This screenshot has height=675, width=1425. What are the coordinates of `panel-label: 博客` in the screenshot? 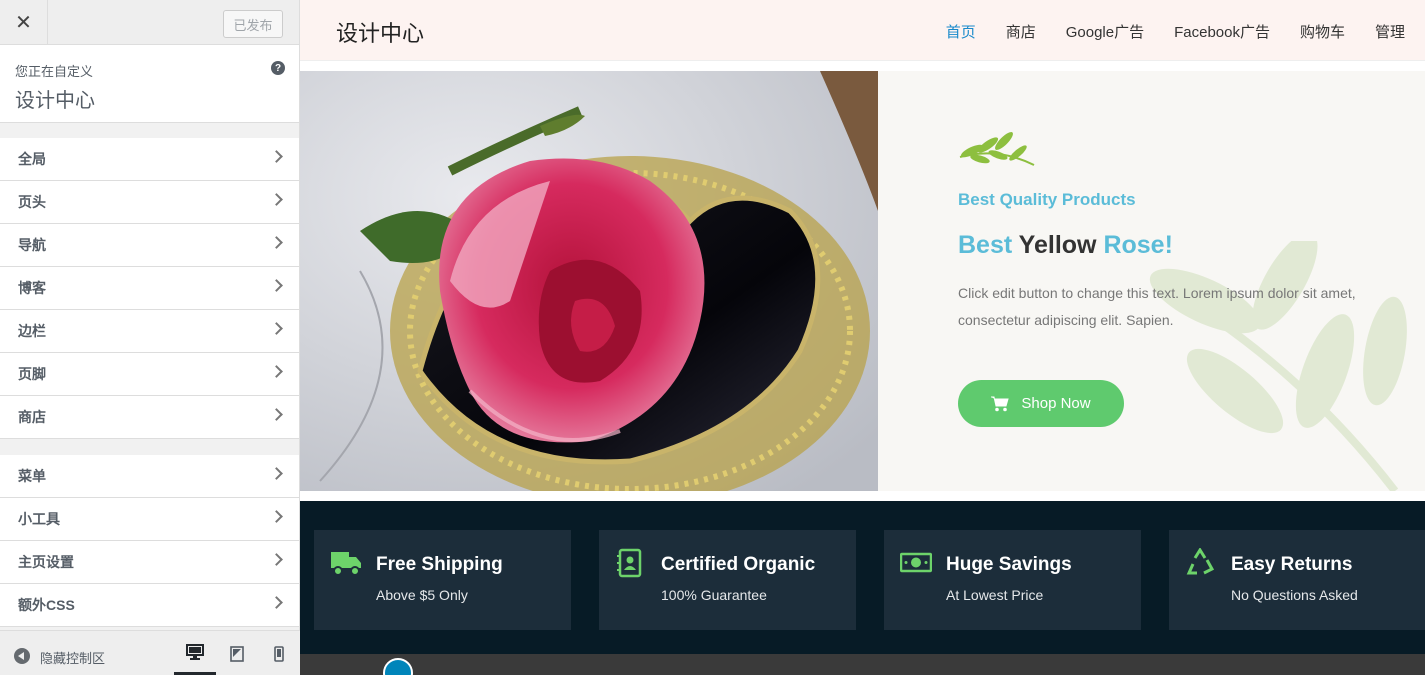 It's located at (32, 288).